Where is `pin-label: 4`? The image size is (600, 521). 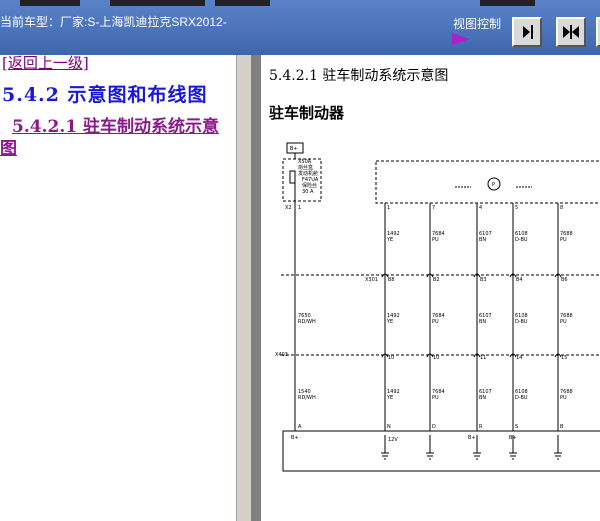 pin-label: 4 is located at coordinates (480, 208).